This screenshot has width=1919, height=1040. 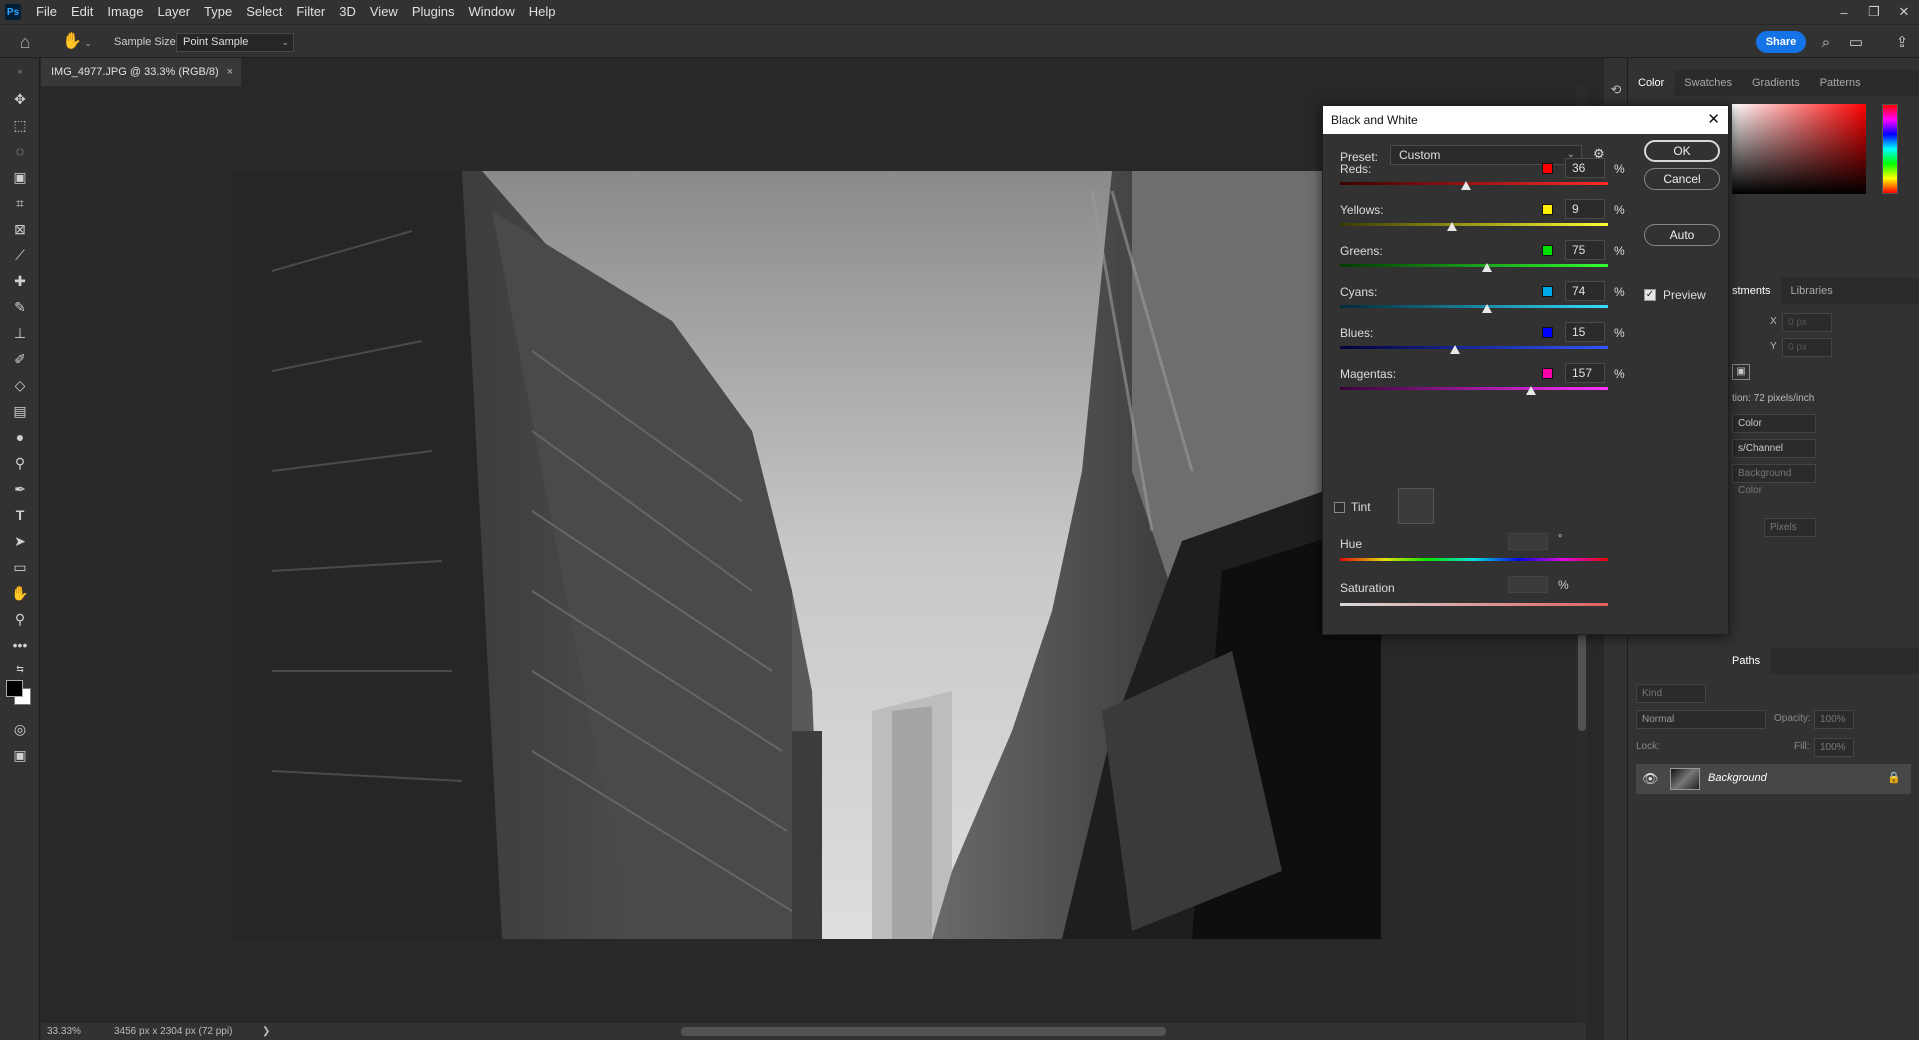 I want to click on blur-tool-icon: ●, so click(x=20, y=437).